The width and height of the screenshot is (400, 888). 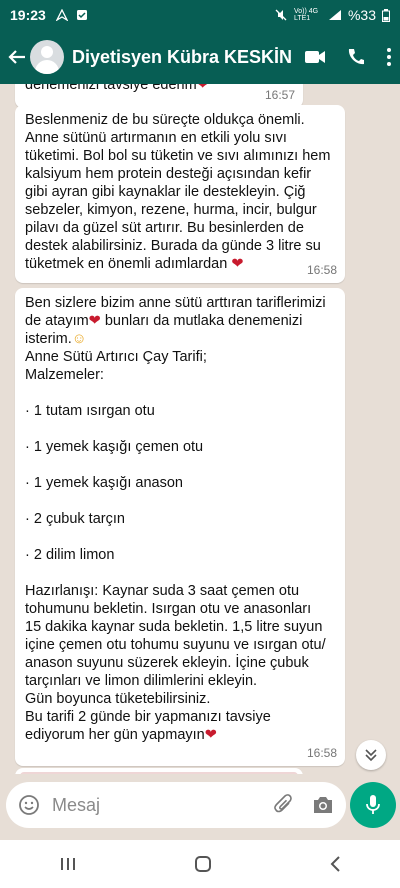 What do you see at coordinates (111, 88) in the screenshot?
I see `message-text: denemenizi tavsiye ederim` at bounding box center [111, 88].